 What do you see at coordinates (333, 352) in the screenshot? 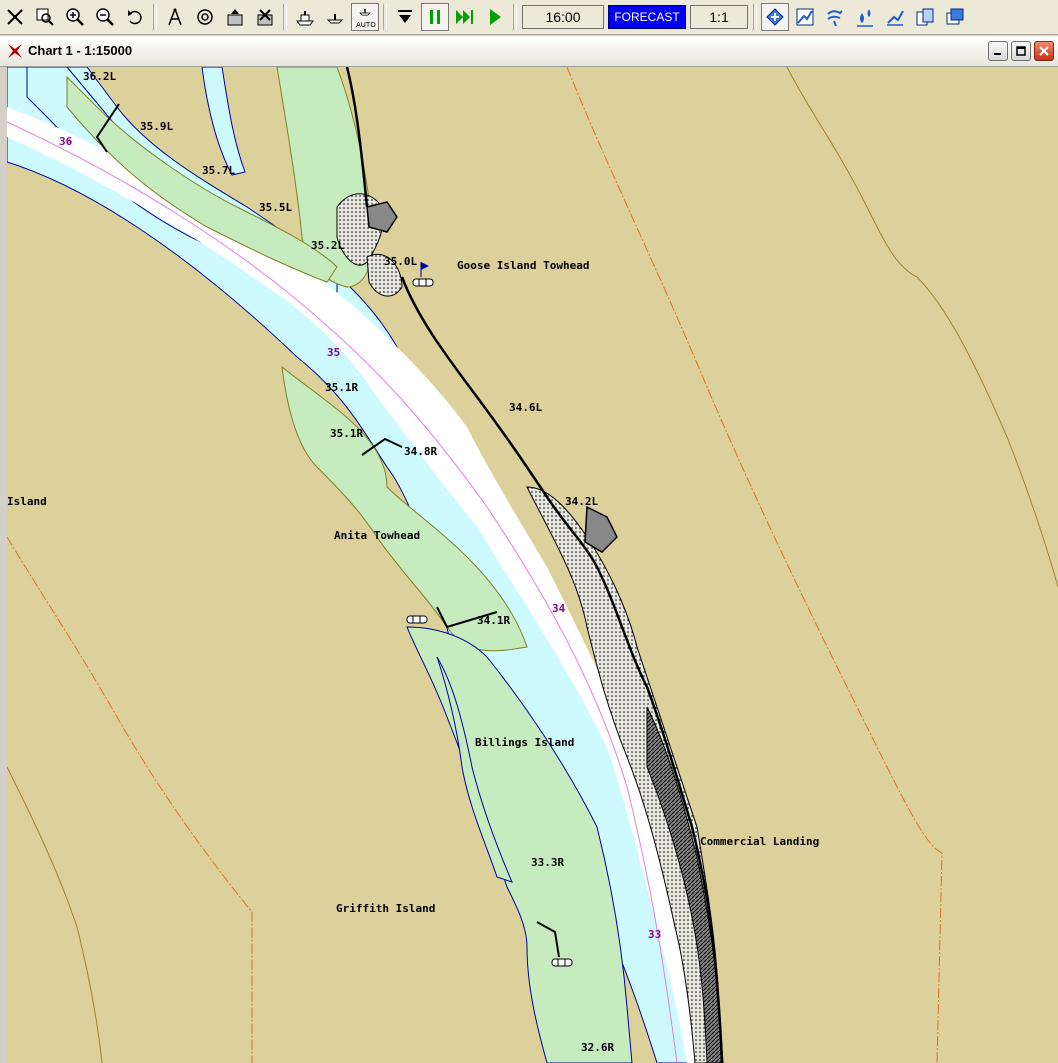
I see `mile-marker-35: 35` at bounding box center [333, 352].